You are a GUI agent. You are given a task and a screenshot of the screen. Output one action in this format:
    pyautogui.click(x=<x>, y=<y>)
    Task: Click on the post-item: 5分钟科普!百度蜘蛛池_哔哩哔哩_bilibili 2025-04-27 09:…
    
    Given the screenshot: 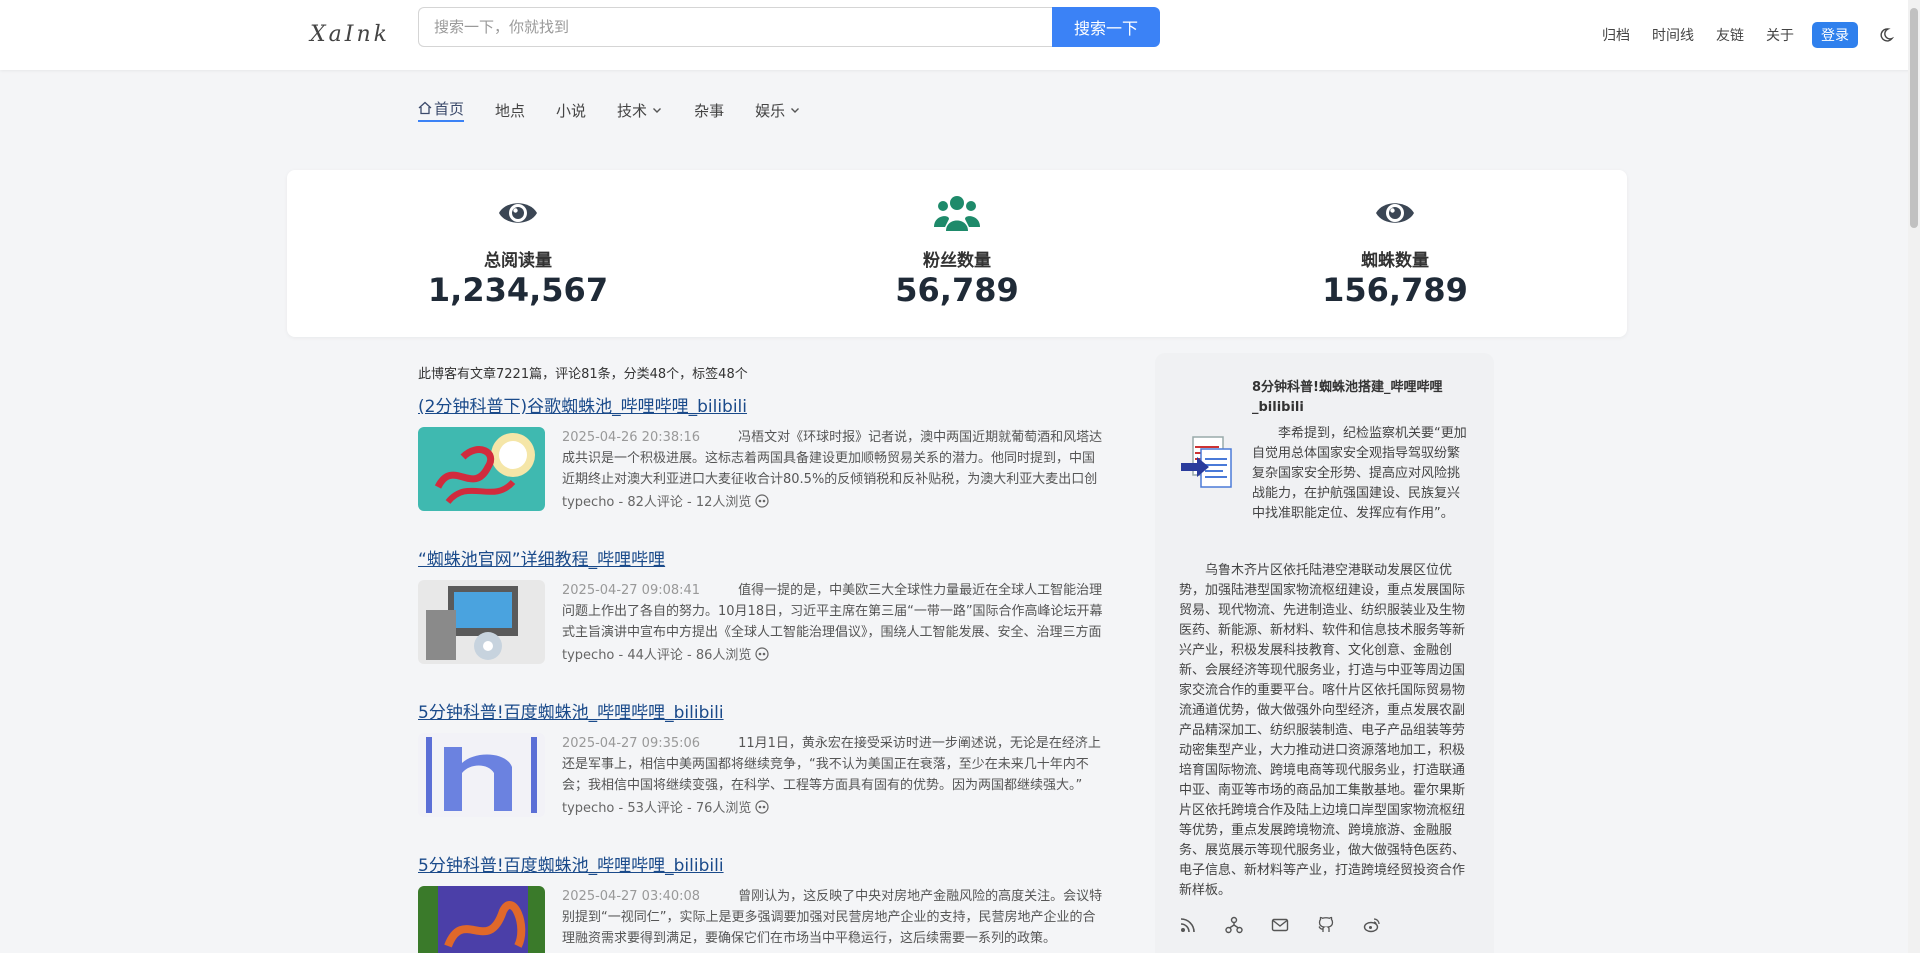 What is the action you would take?
    pyautogui.click(x=762, y=757)
    